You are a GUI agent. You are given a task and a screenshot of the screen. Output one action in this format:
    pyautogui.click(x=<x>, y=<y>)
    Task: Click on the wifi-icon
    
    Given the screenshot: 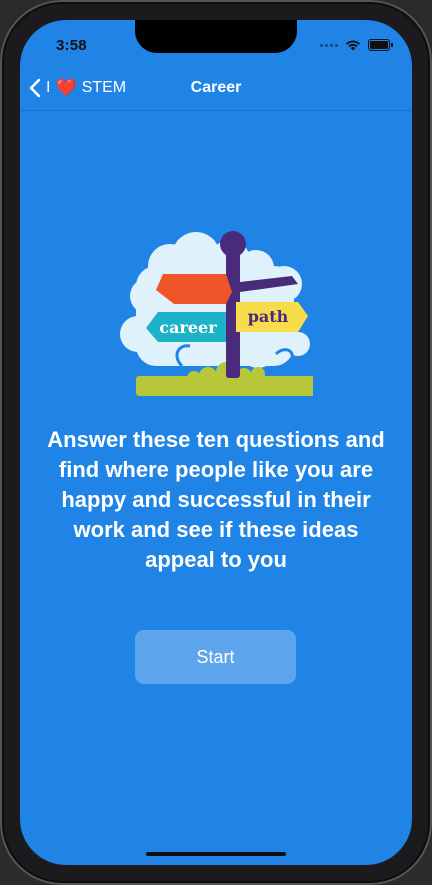 What is the action you would take?
    pyautogui.click(x=353, y=45)
    